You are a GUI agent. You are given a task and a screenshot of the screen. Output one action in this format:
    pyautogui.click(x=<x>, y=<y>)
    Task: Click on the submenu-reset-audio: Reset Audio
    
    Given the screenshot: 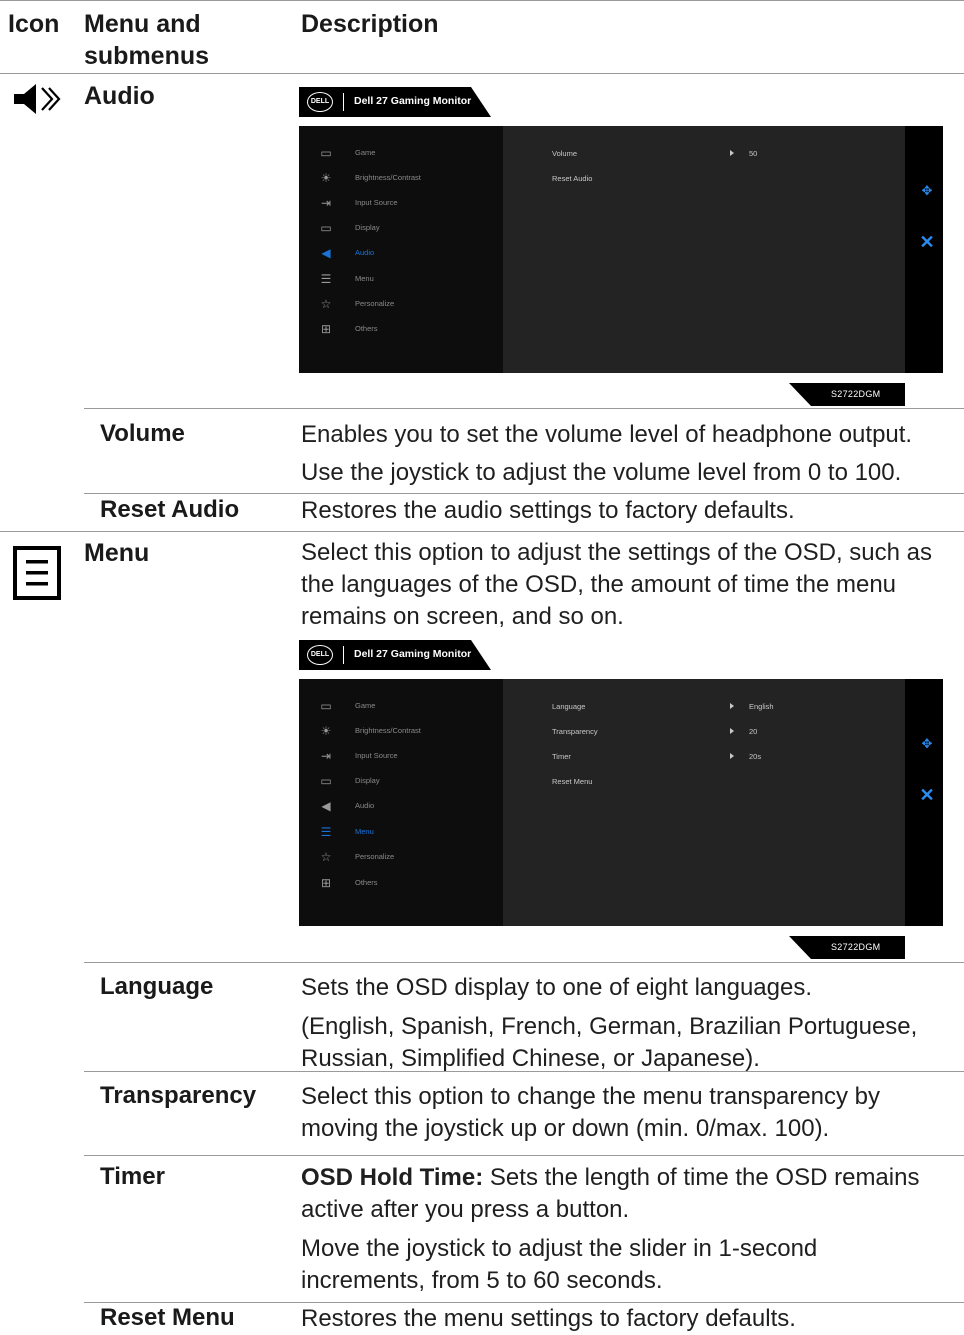 What is the action you would take?
    pyautogui.click(x=170, y=509)
    